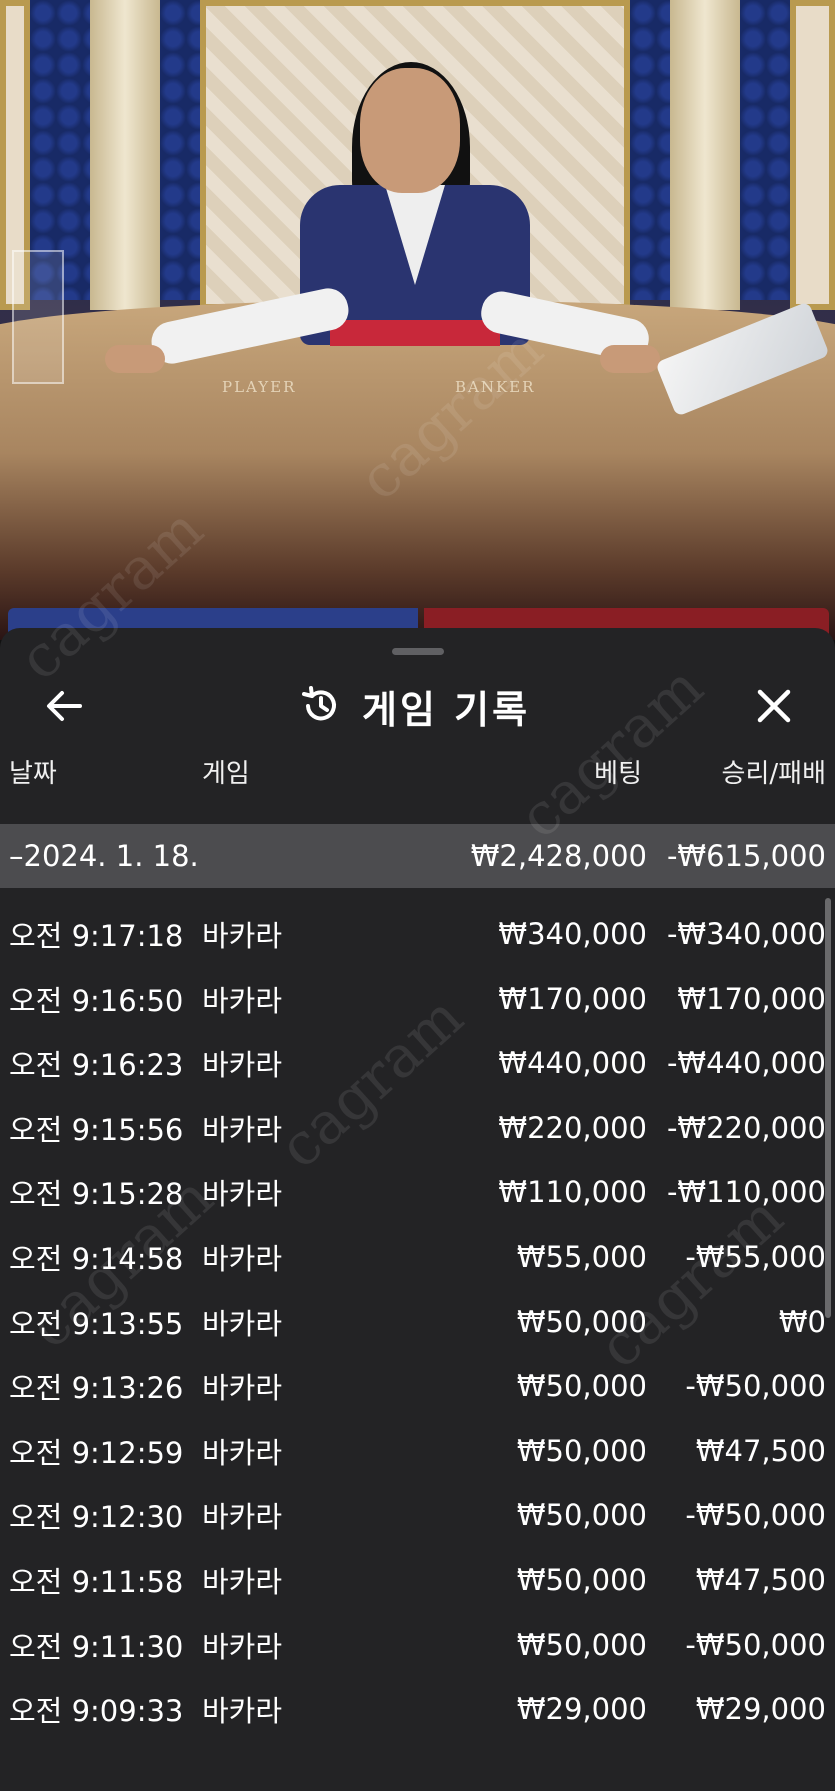 The height and width of the screenshot is (1791, 835). I want to click on history-row: 오전 9:16:23 바카라 ₩440,000 -₩440,000, so click(417, 1063).